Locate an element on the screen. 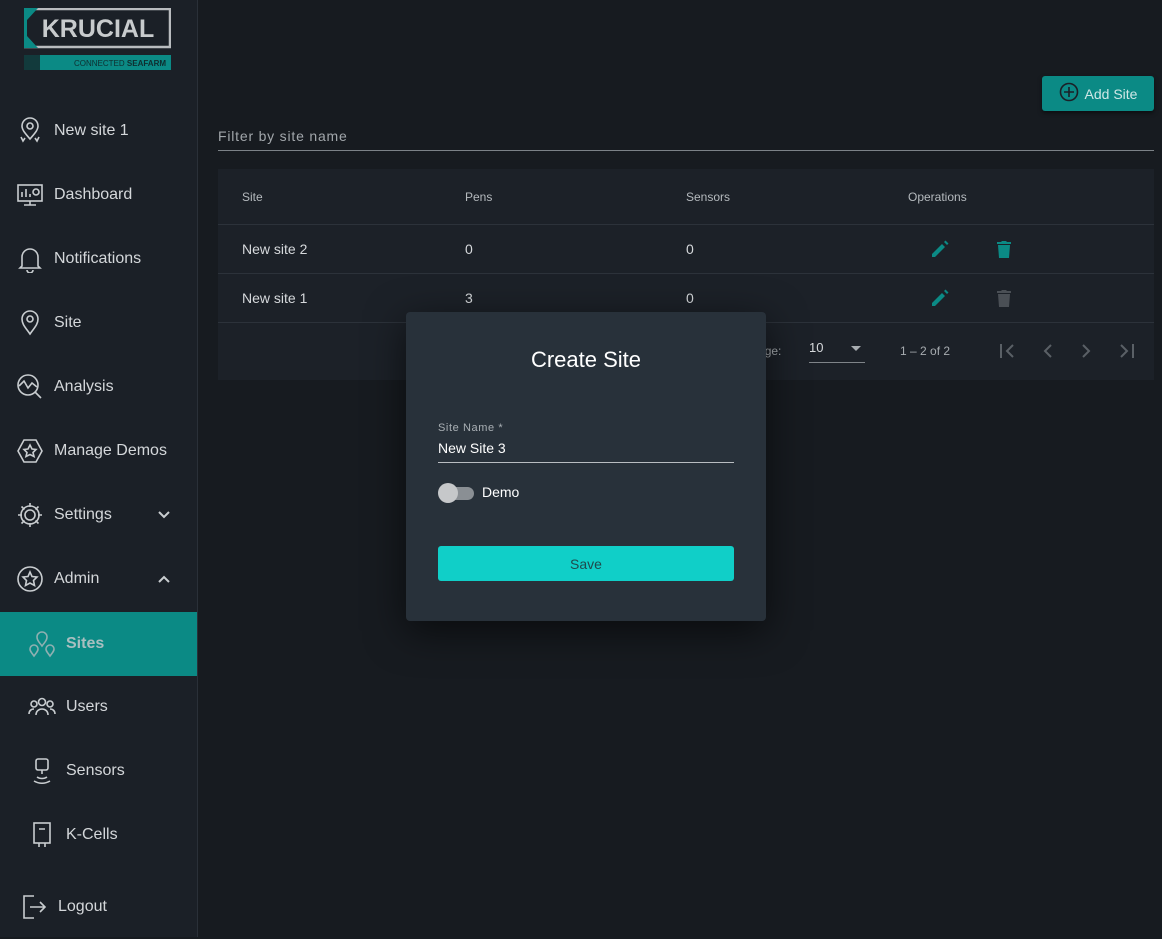  last-page-icon is located at coordinates (1126, 352).